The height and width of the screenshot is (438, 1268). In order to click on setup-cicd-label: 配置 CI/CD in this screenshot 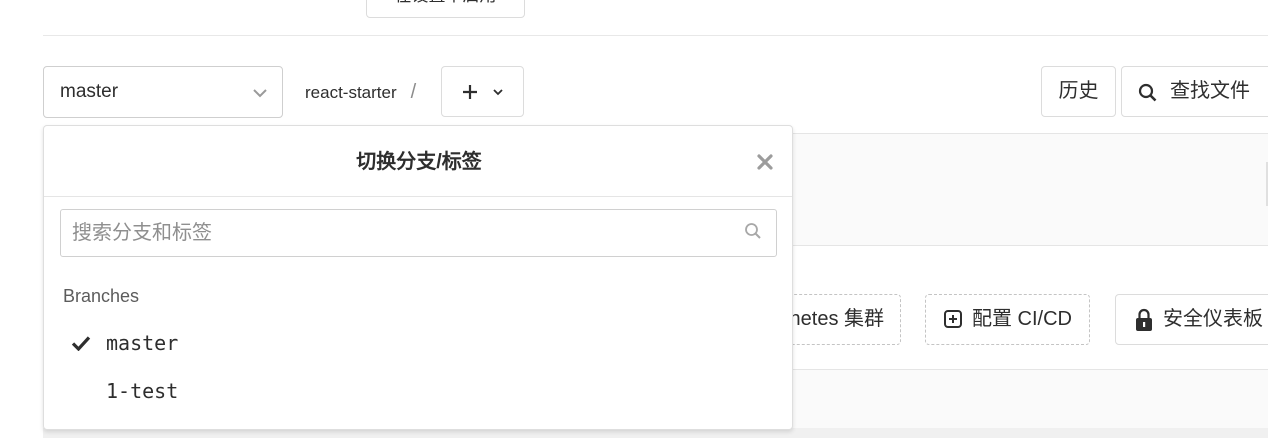, I will do `click(1022, 319)`.